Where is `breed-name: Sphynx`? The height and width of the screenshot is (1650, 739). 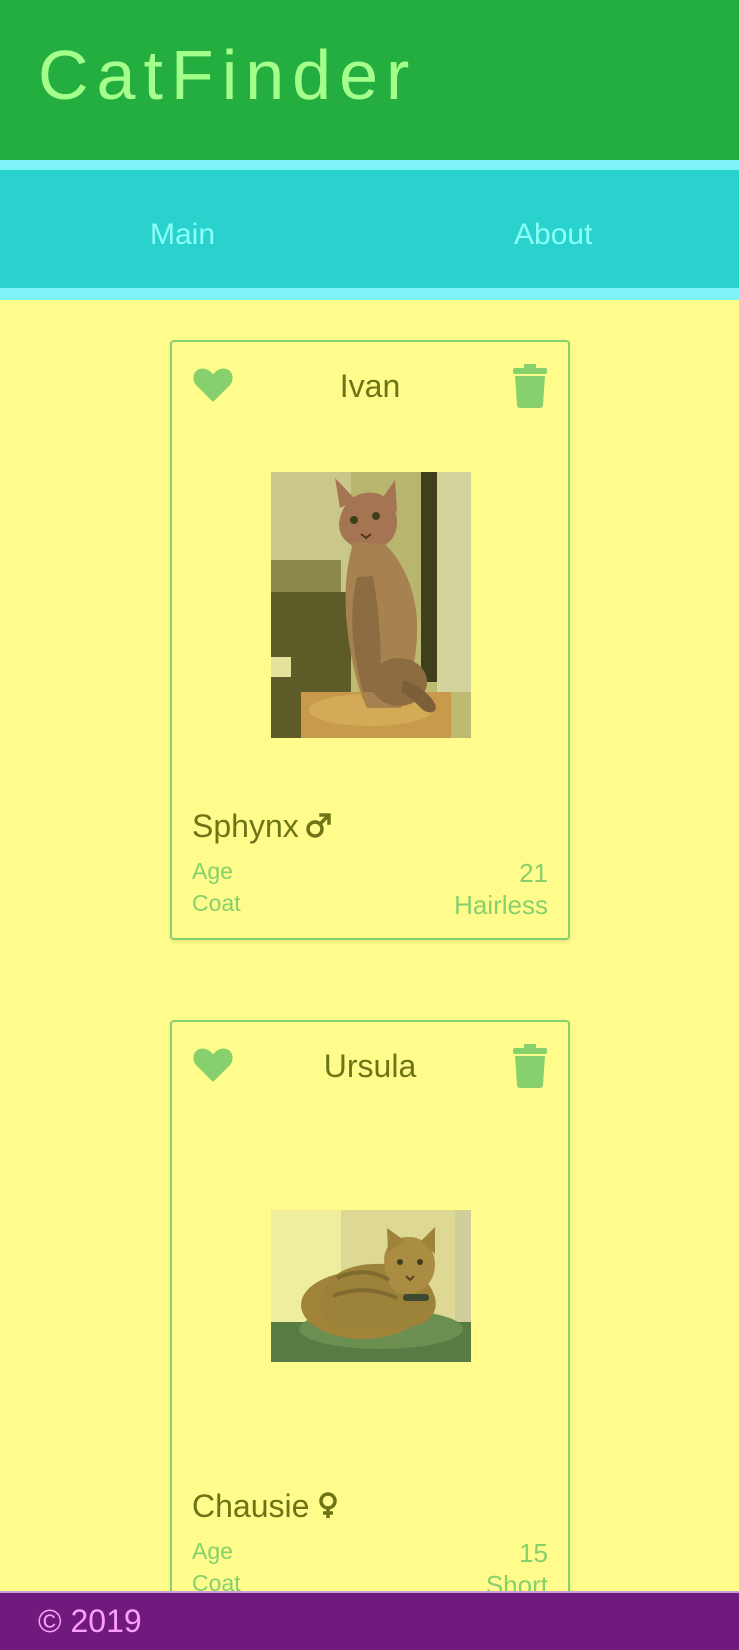 breed-name: Sphynx is located at coordinates (245, 826).